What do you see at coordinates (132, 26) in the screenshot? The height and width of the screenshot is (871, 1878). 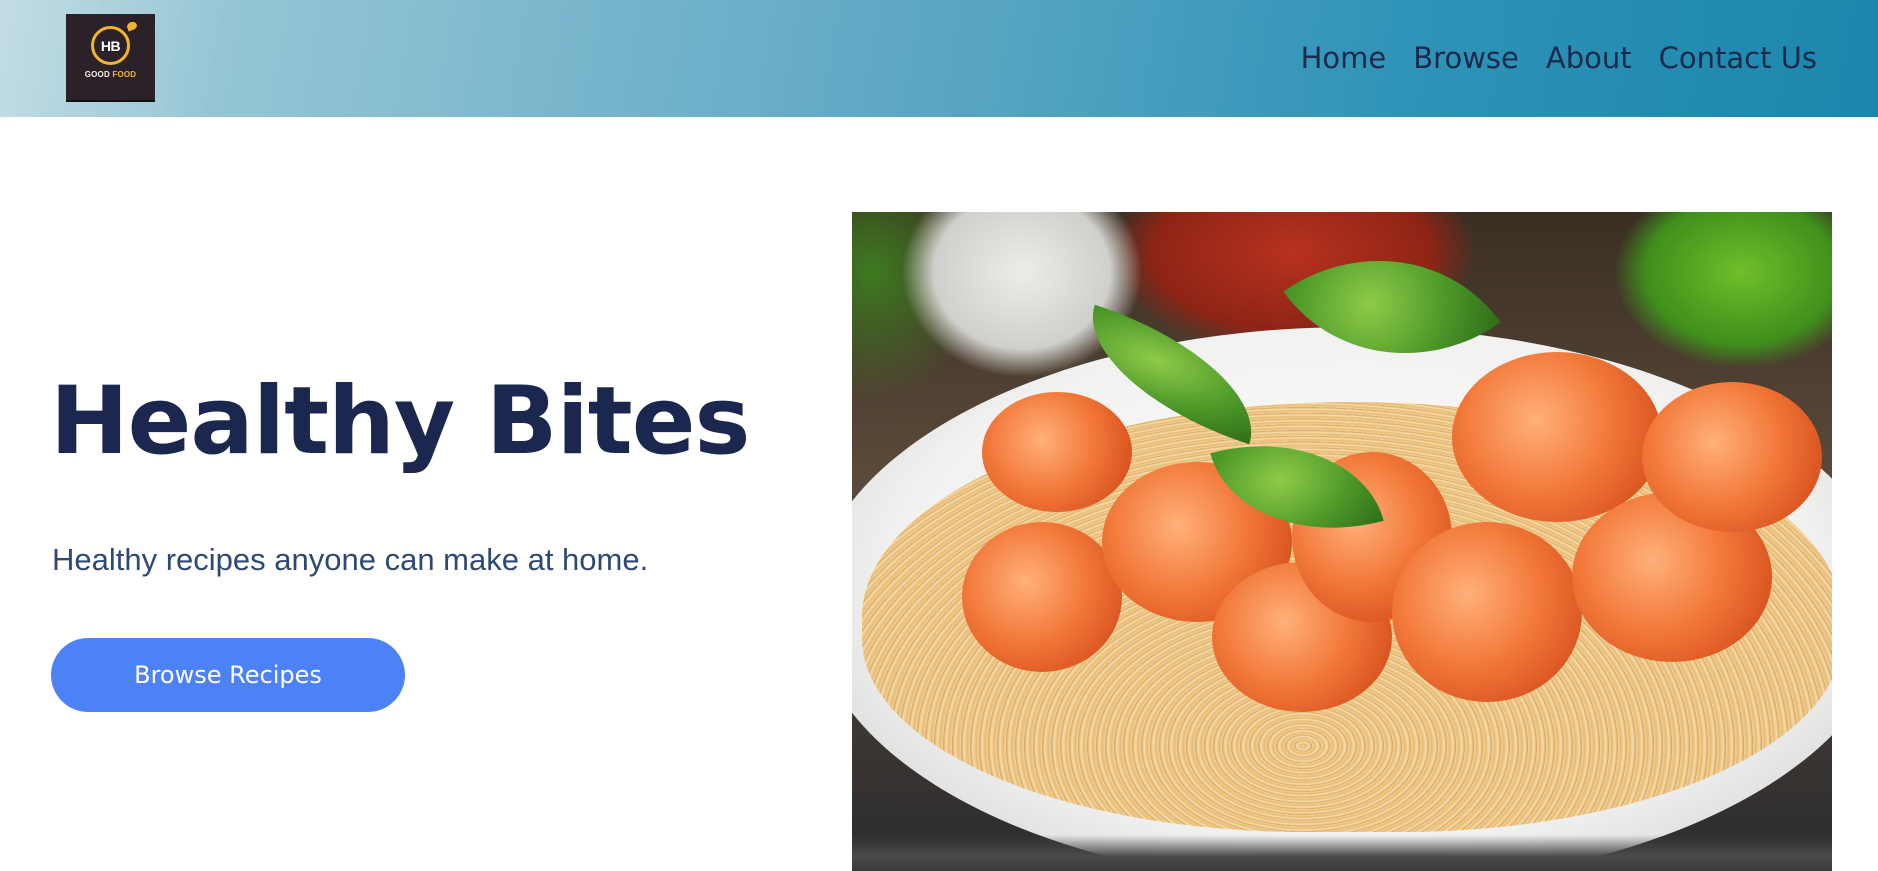 I see `leaf-icon` at bounding box center [132, 26].